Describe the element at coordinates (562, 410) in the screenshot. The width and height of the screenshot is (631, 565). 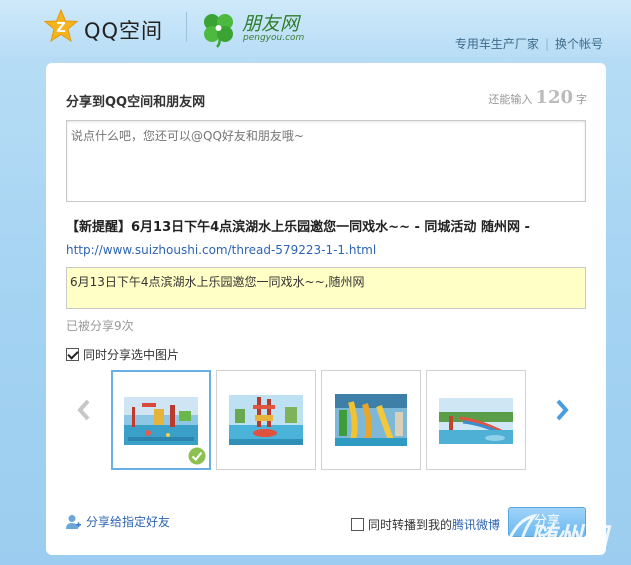
I see `chevron-right-icon` at that location.